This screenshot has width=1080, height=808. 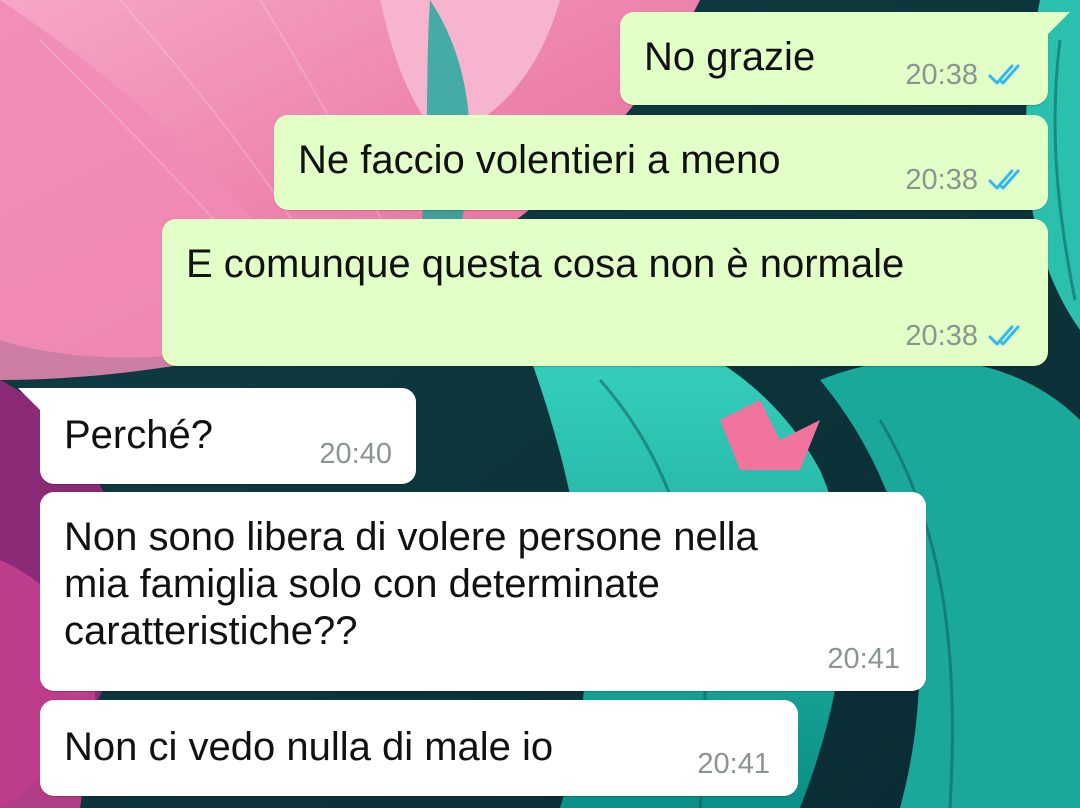 What do you see at coordinates (411, 537) in the screenshot?
I see `message-line: Non sono libera di volere persone nella` at bounding box center [411, 537].